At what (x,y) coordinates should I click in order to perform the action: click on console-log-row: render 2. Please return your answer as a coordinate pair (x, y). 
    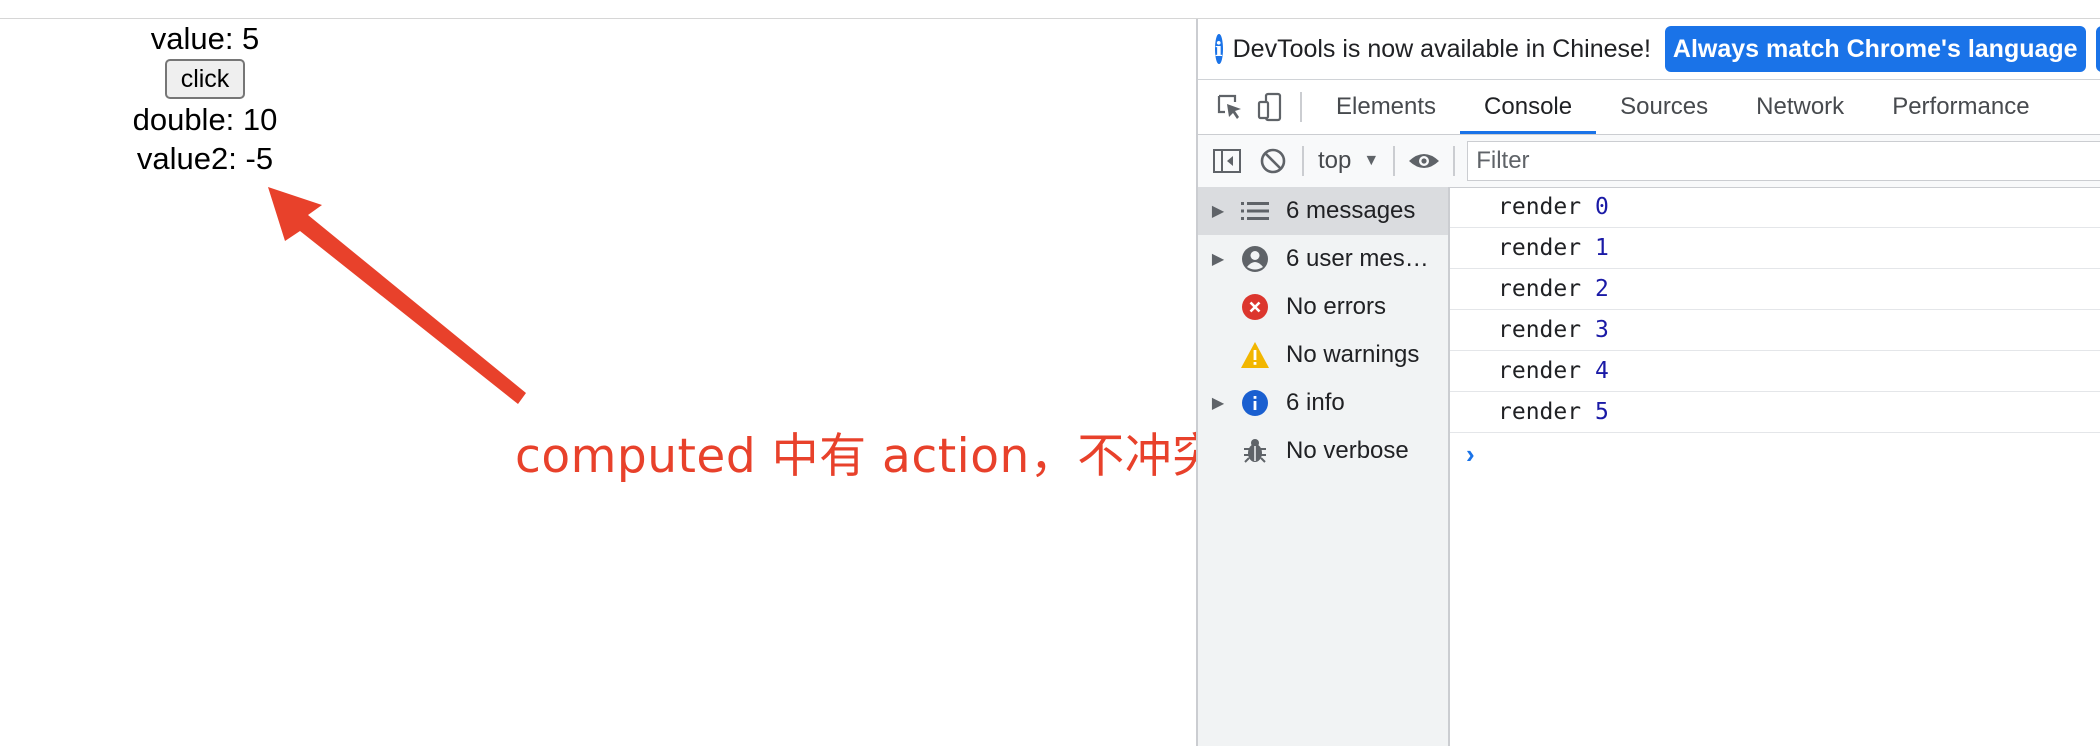
    Looking at the image, I should click on (1775, 289).